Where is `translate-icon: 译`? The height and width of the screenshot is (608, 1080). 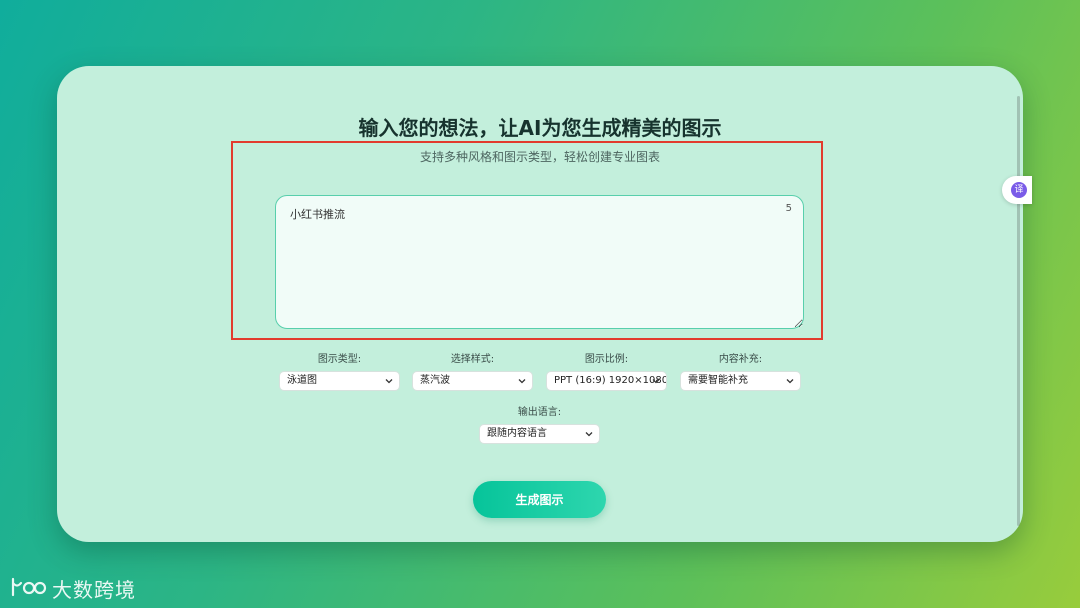 translate-icon: 译 is located at coordinates (1019, 190).